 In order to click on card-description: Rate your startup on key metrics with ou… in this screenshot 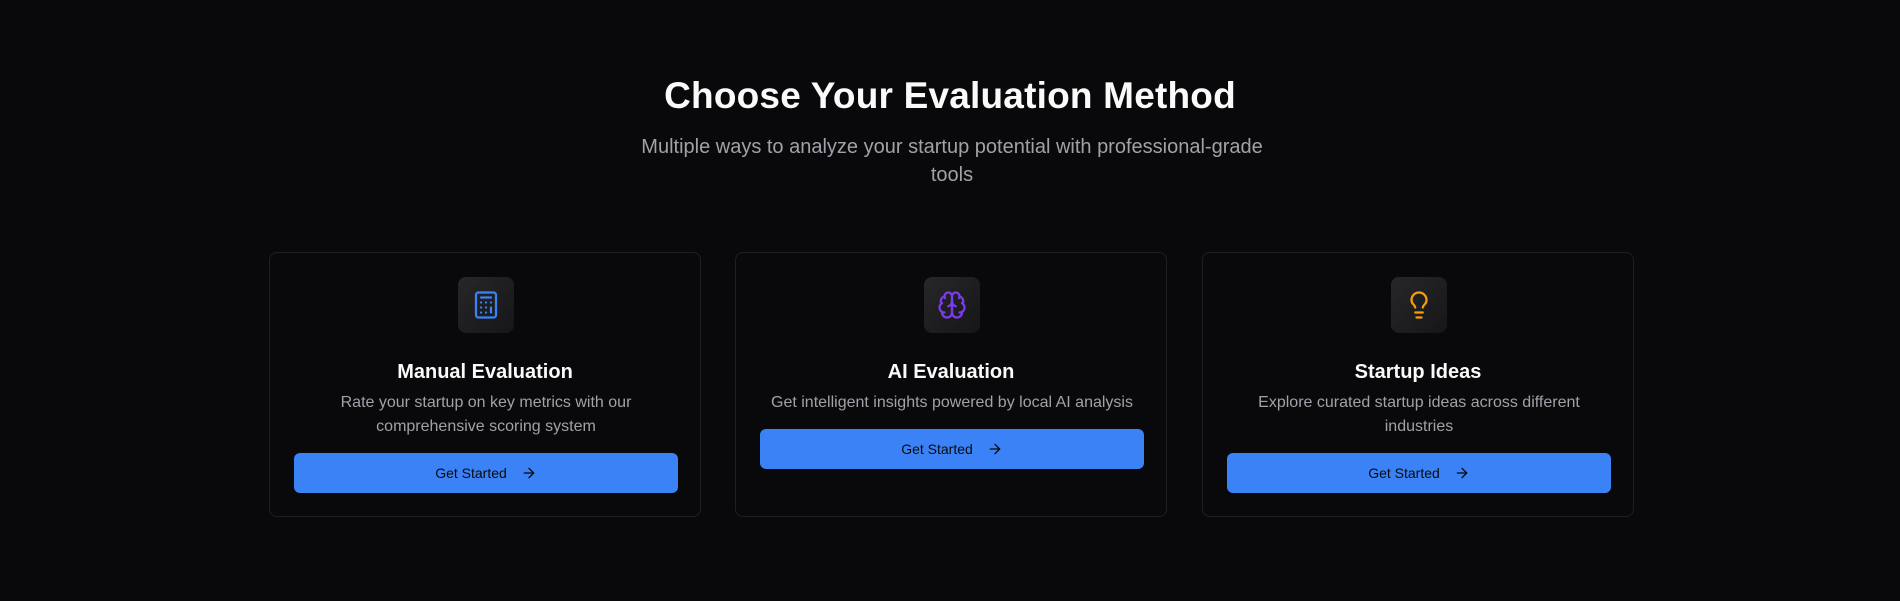, I will do `click(486, 414)`.